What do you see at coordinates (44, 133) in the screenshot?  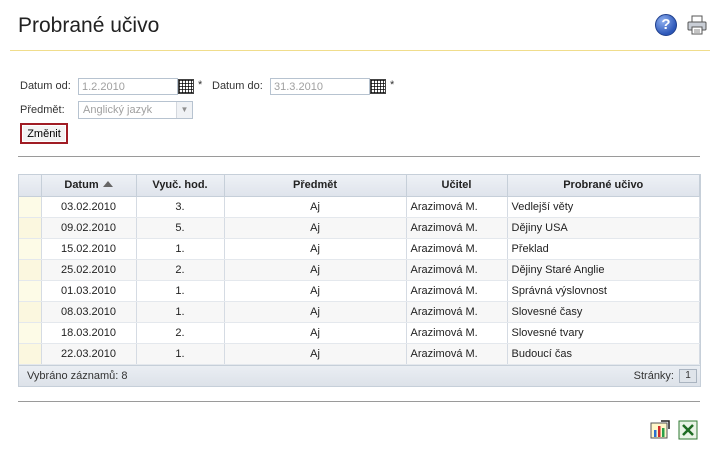 I see `change-button: Změnit` at bounding box center [44, 133].